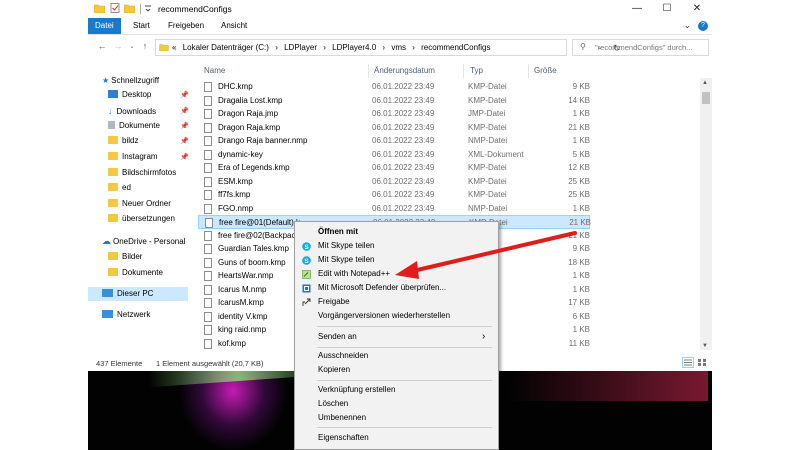  I want to click on tab-start: Start, so click(141, 26).